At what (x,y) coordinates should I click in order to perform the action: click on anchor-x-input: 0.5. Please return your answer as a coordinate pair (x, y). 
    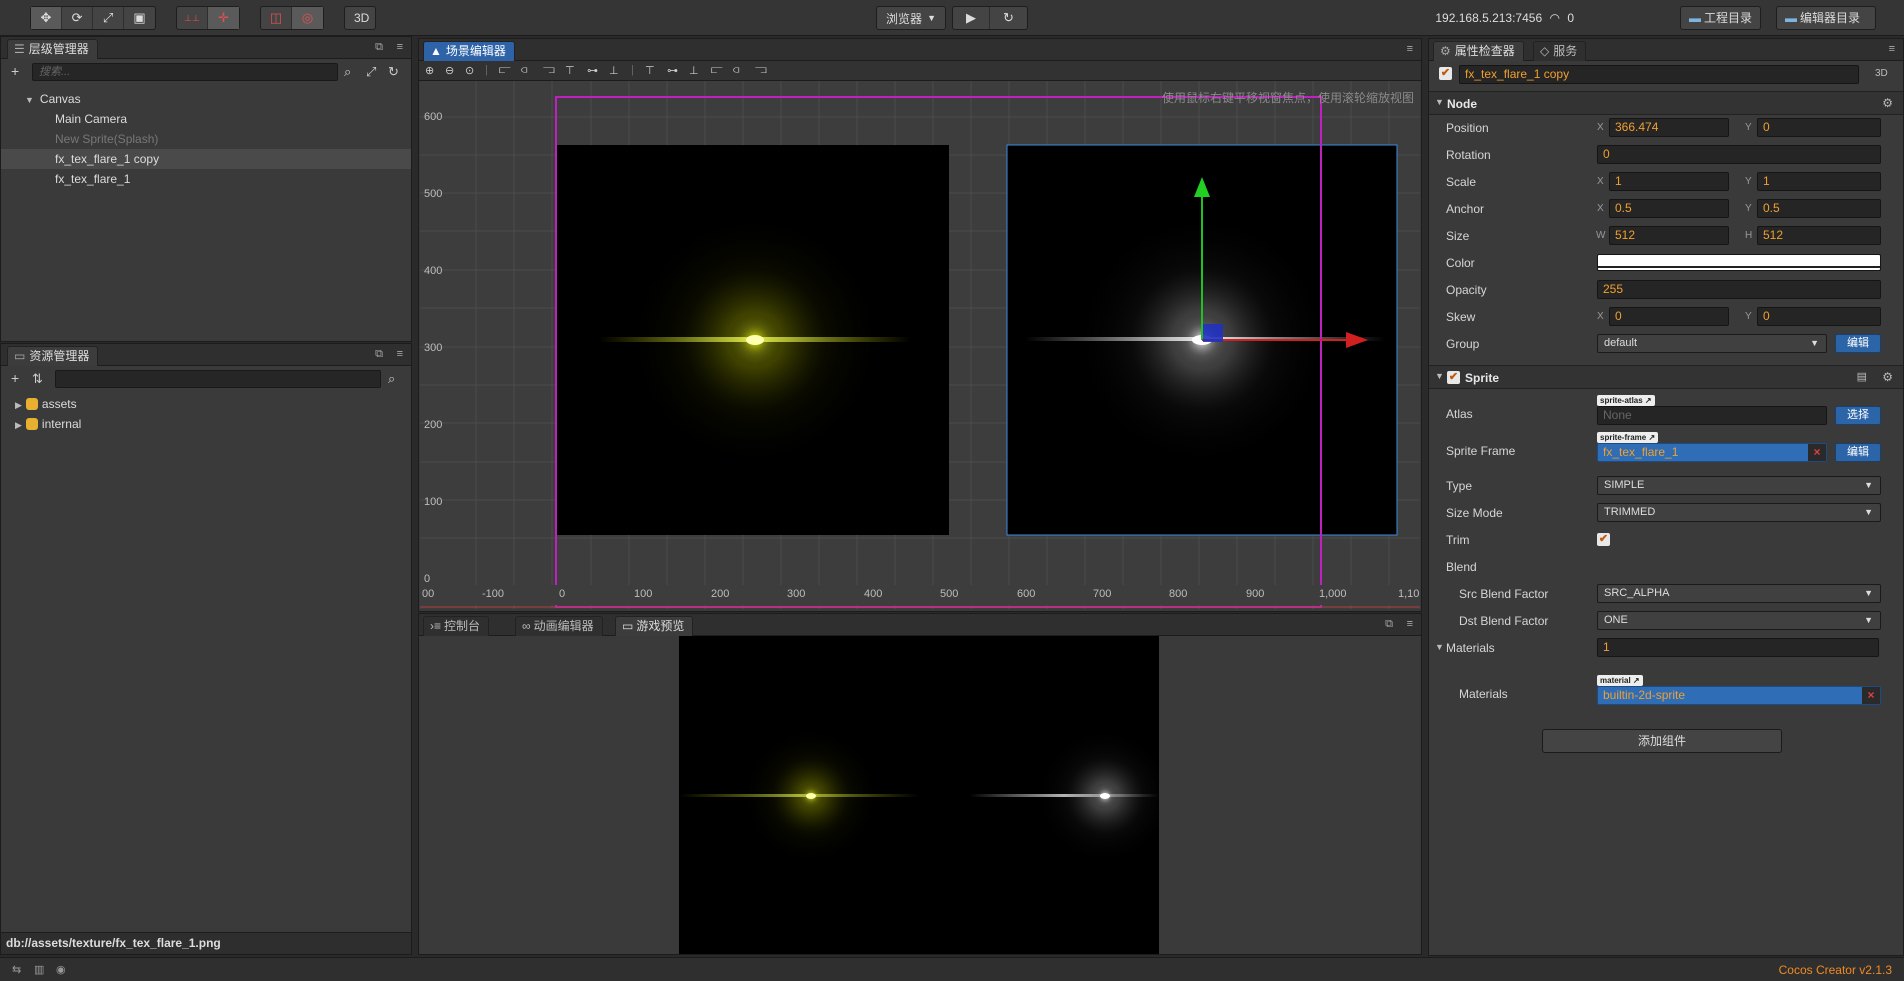
    Looking at the image, I should click on (1669, 208).